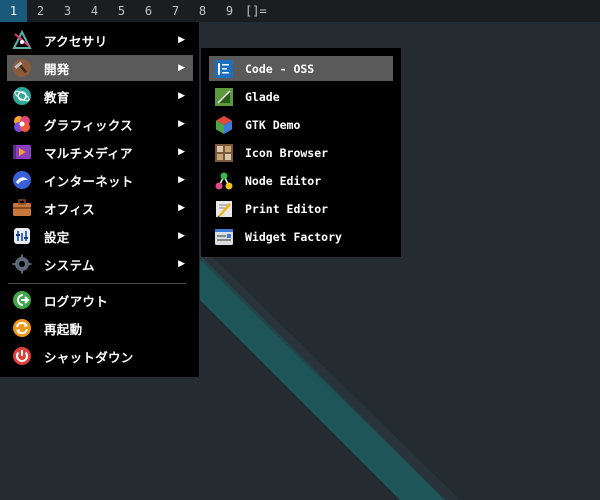 The width and height of the screenshot is (600, 500). What do you see at coordinates (301, 96) in the screenshot?
I see `submenu-item-glade: Glade` at bounding box center [301, 96].